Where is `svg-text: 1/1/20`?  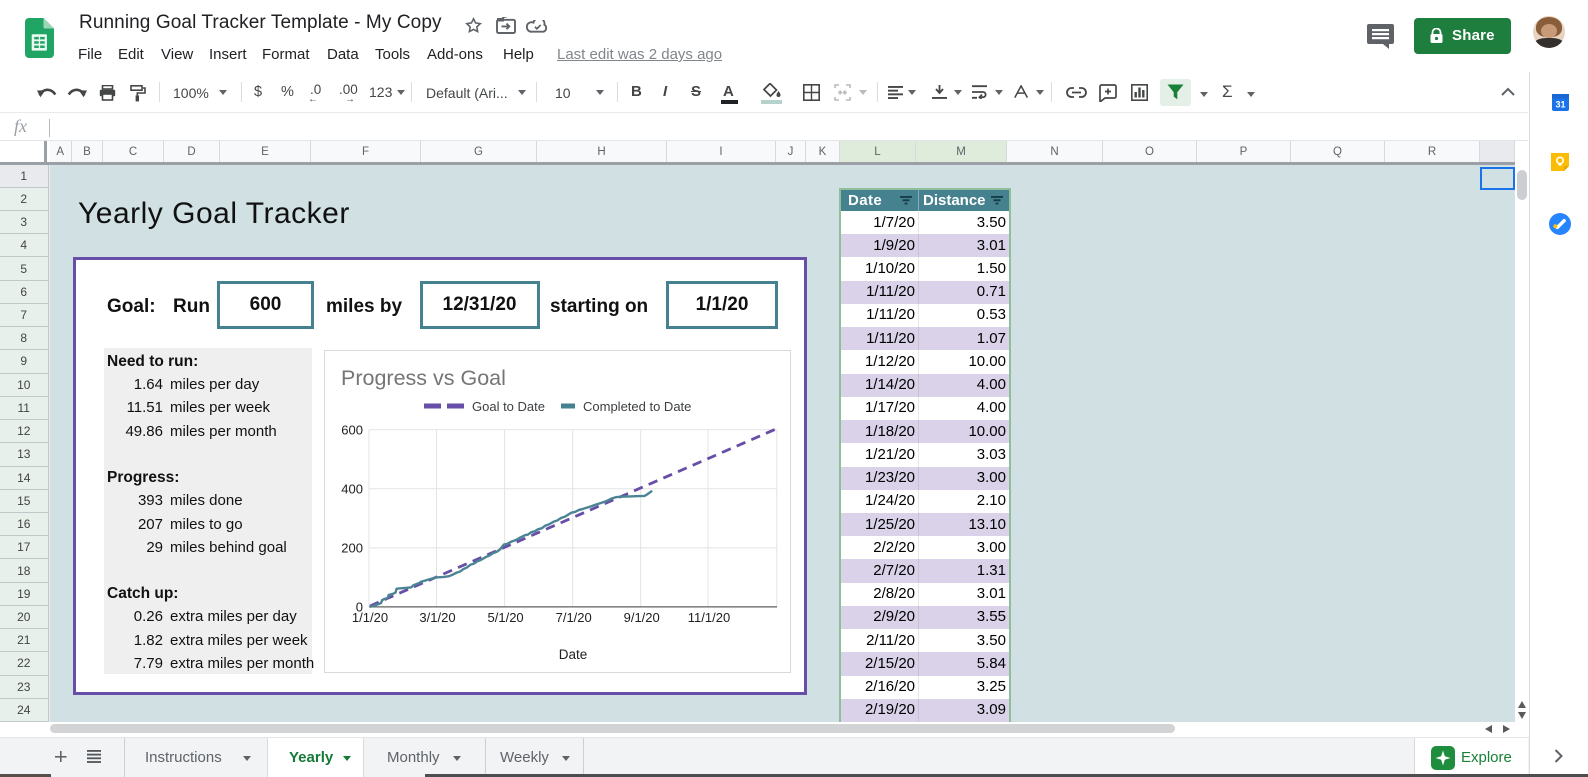
svg-text: 1/1/20 is located at coordinates (370, 617).